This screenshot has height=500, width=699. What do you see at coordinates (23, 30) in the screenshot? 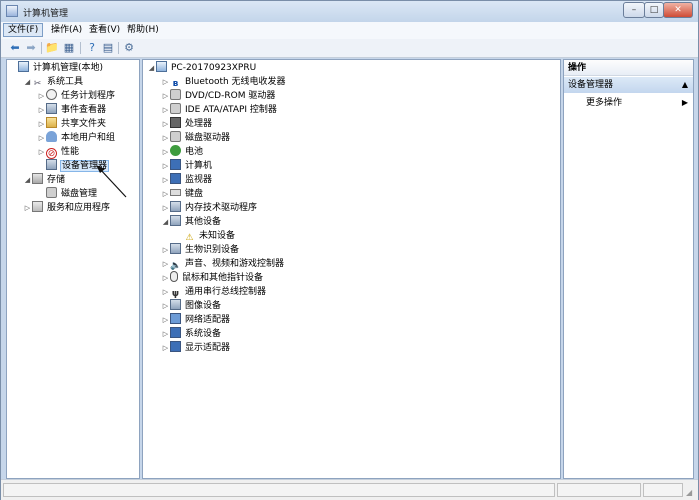
I see `menu-file: 文件(F)` at bounding box center [23, 30].